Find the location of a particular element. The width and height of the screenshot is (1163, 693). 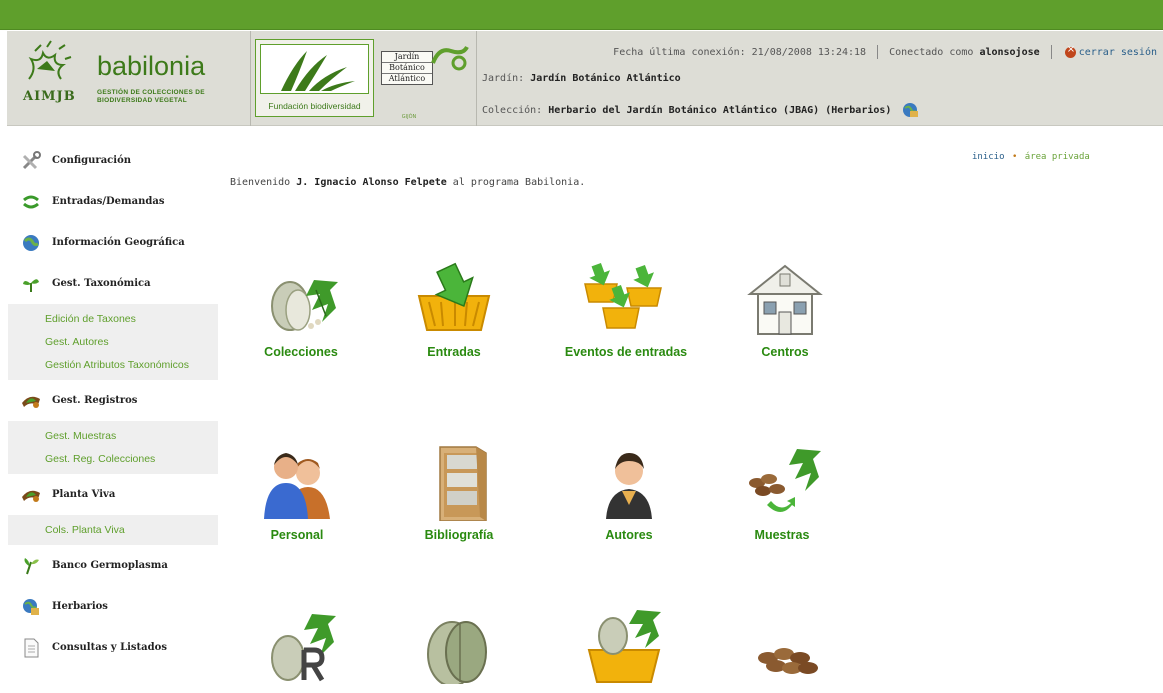

person-icon is located at coordinates (629, 486).